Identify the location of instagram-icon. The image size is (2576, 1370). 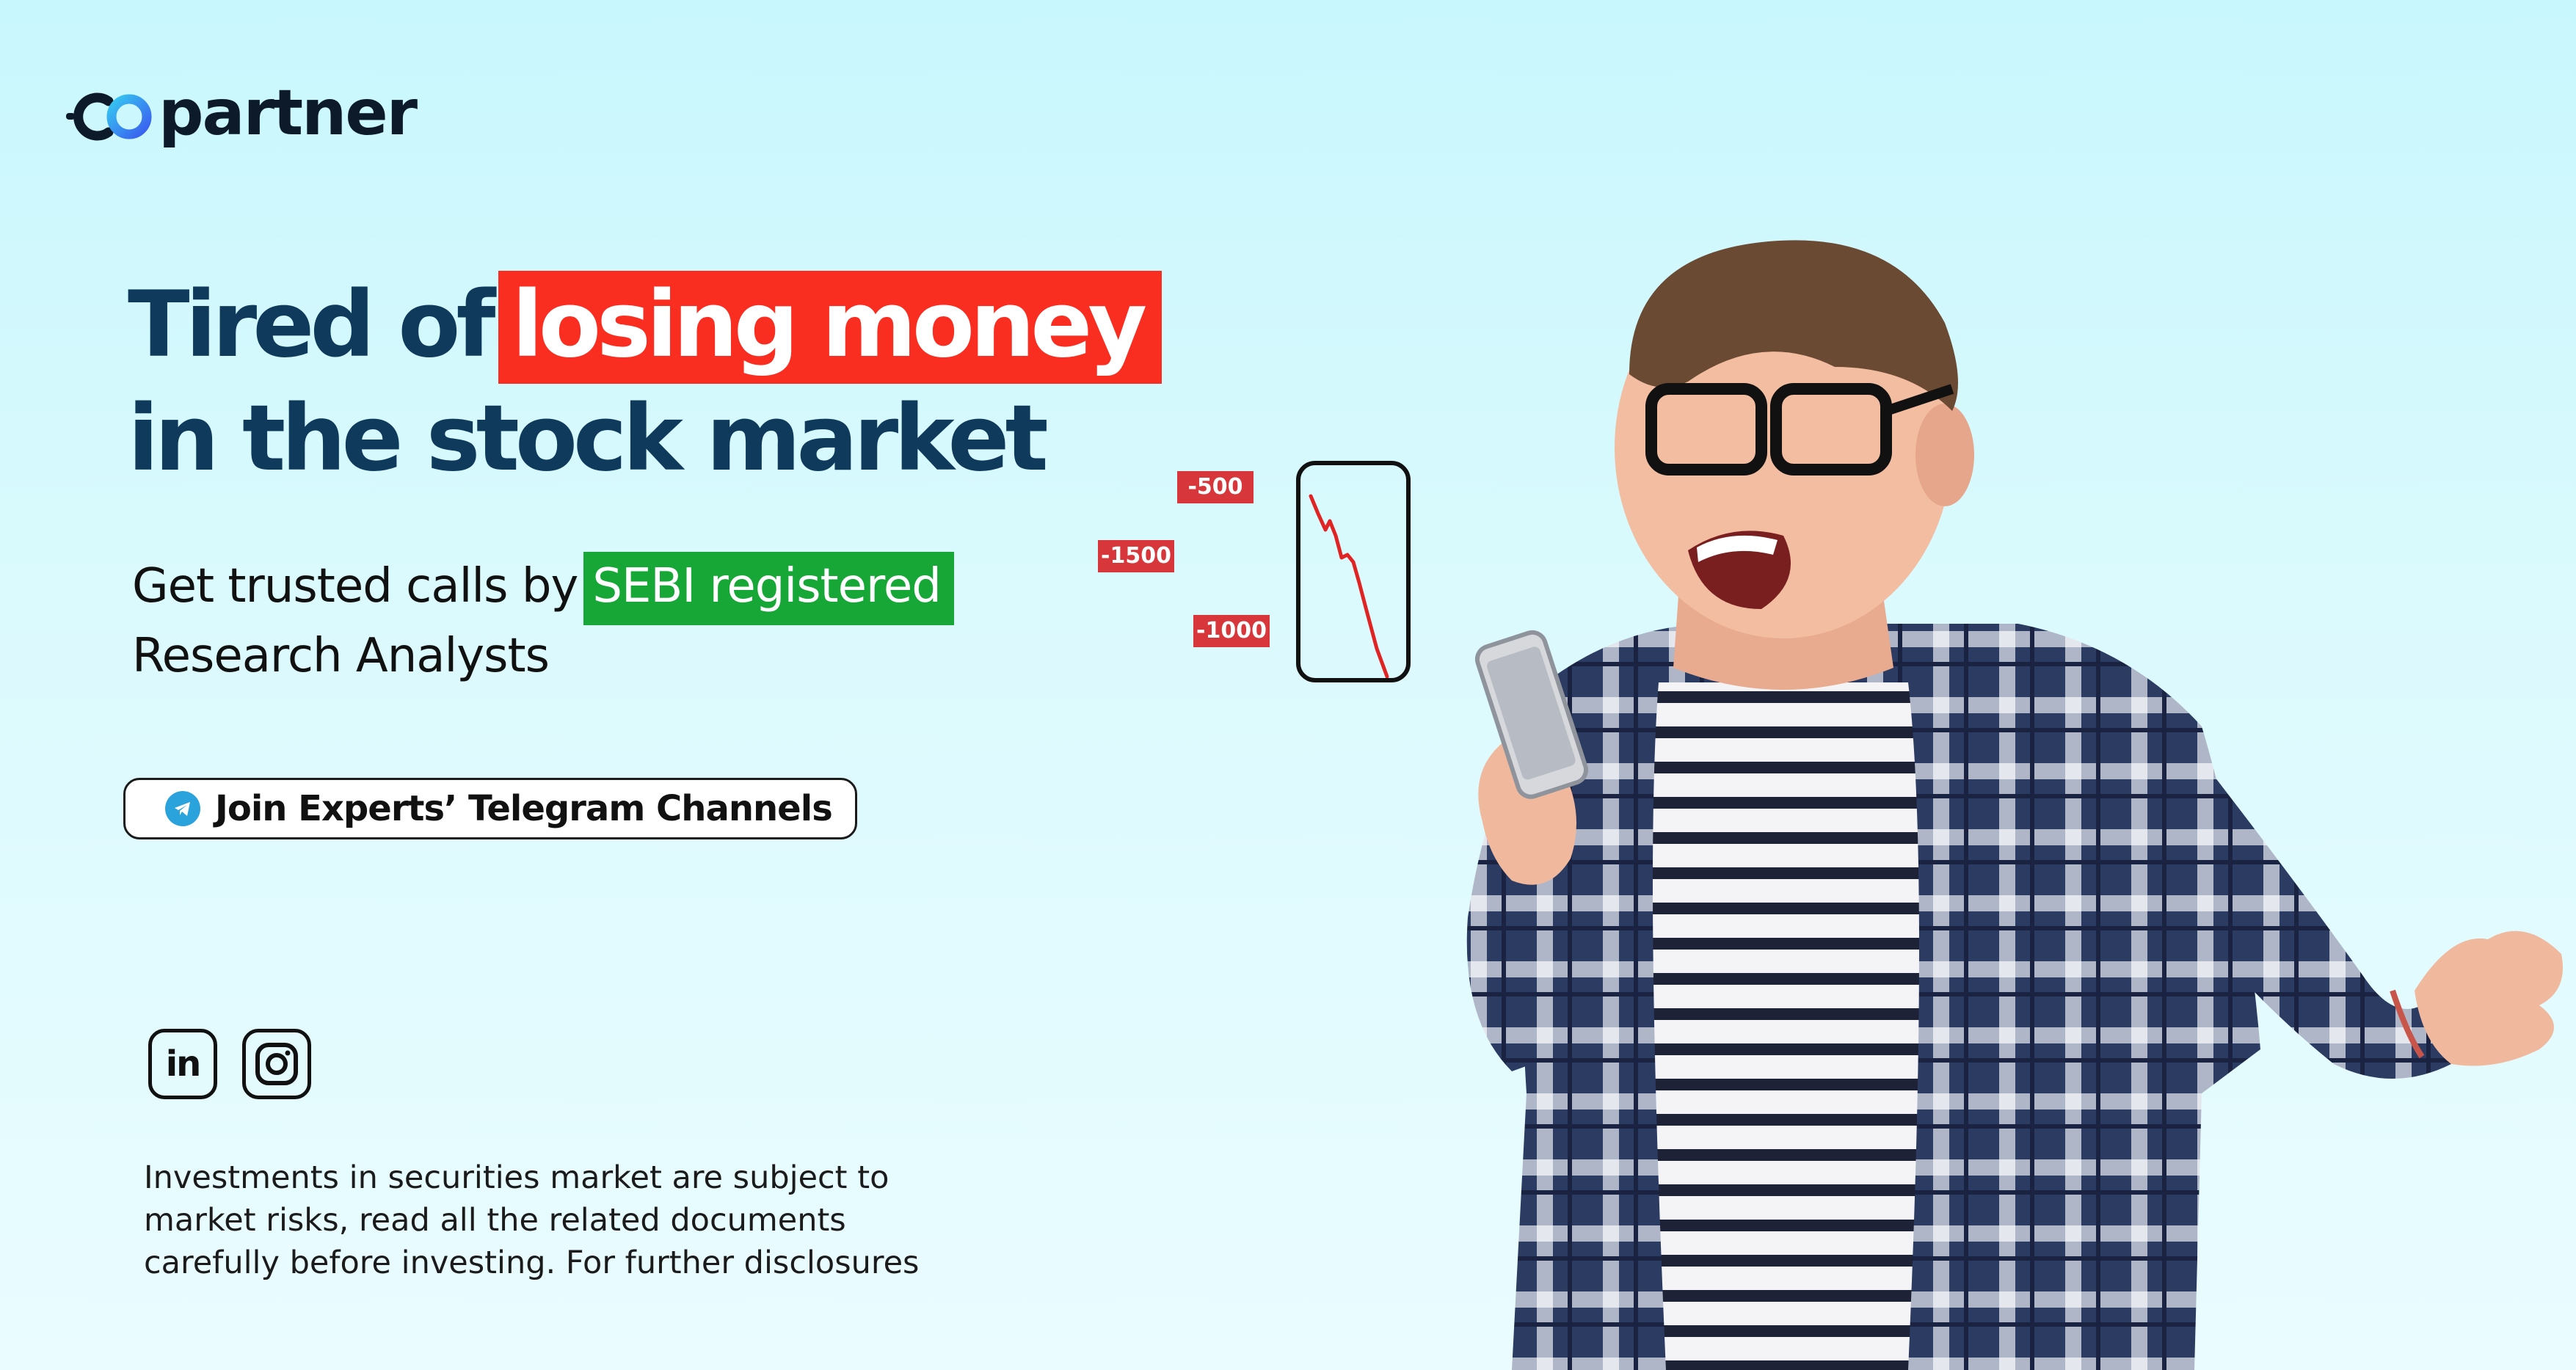
(276, 1064).